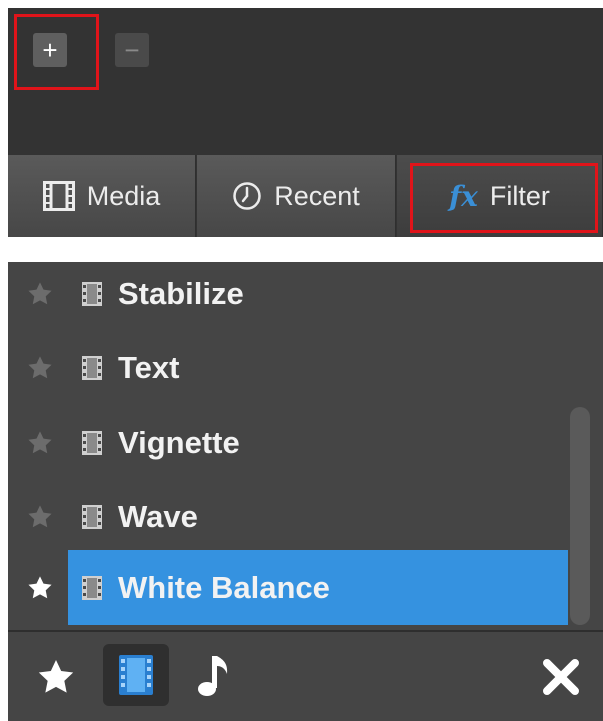  What do you see at coordinates (149, 367) in the screenshot?
I see `filter-label: Text` at bounding box center [149, 367].